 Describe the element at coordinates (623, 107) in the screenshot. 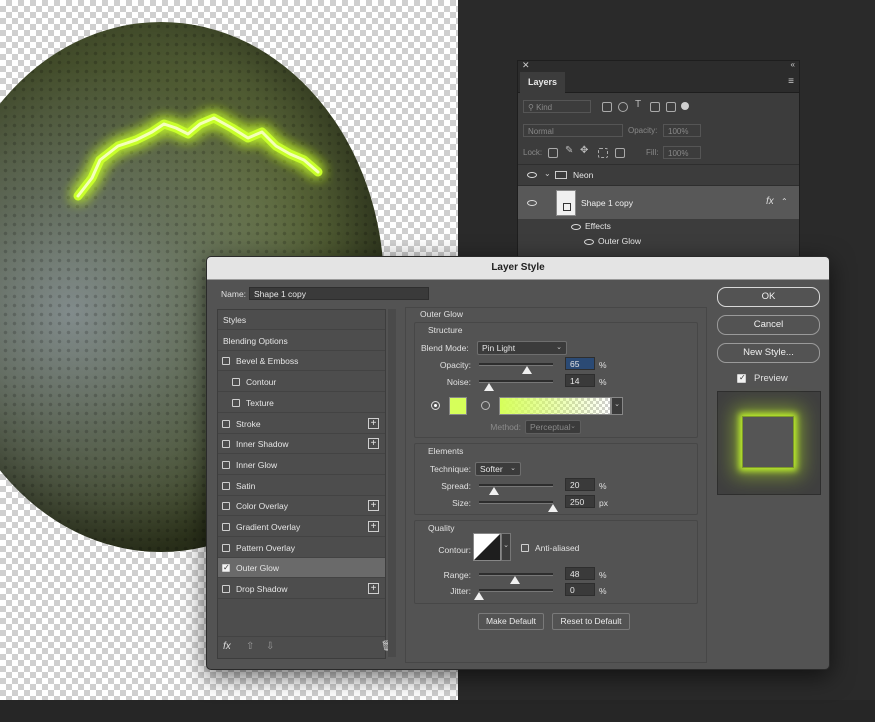

I see `adjustment-filter-icon` at that location.